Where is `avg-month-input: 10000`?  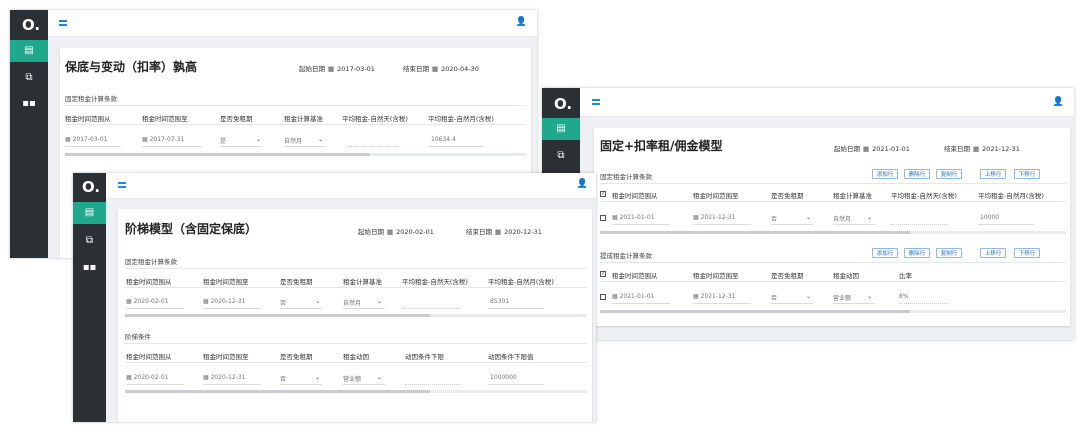 avg-month-input: 10000 is located at coordinates (989, 217).